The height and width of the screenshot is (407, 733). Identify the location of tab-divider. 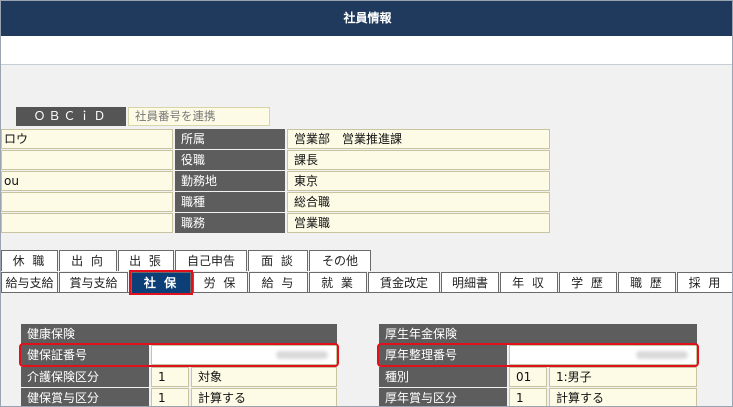
(366, 292).